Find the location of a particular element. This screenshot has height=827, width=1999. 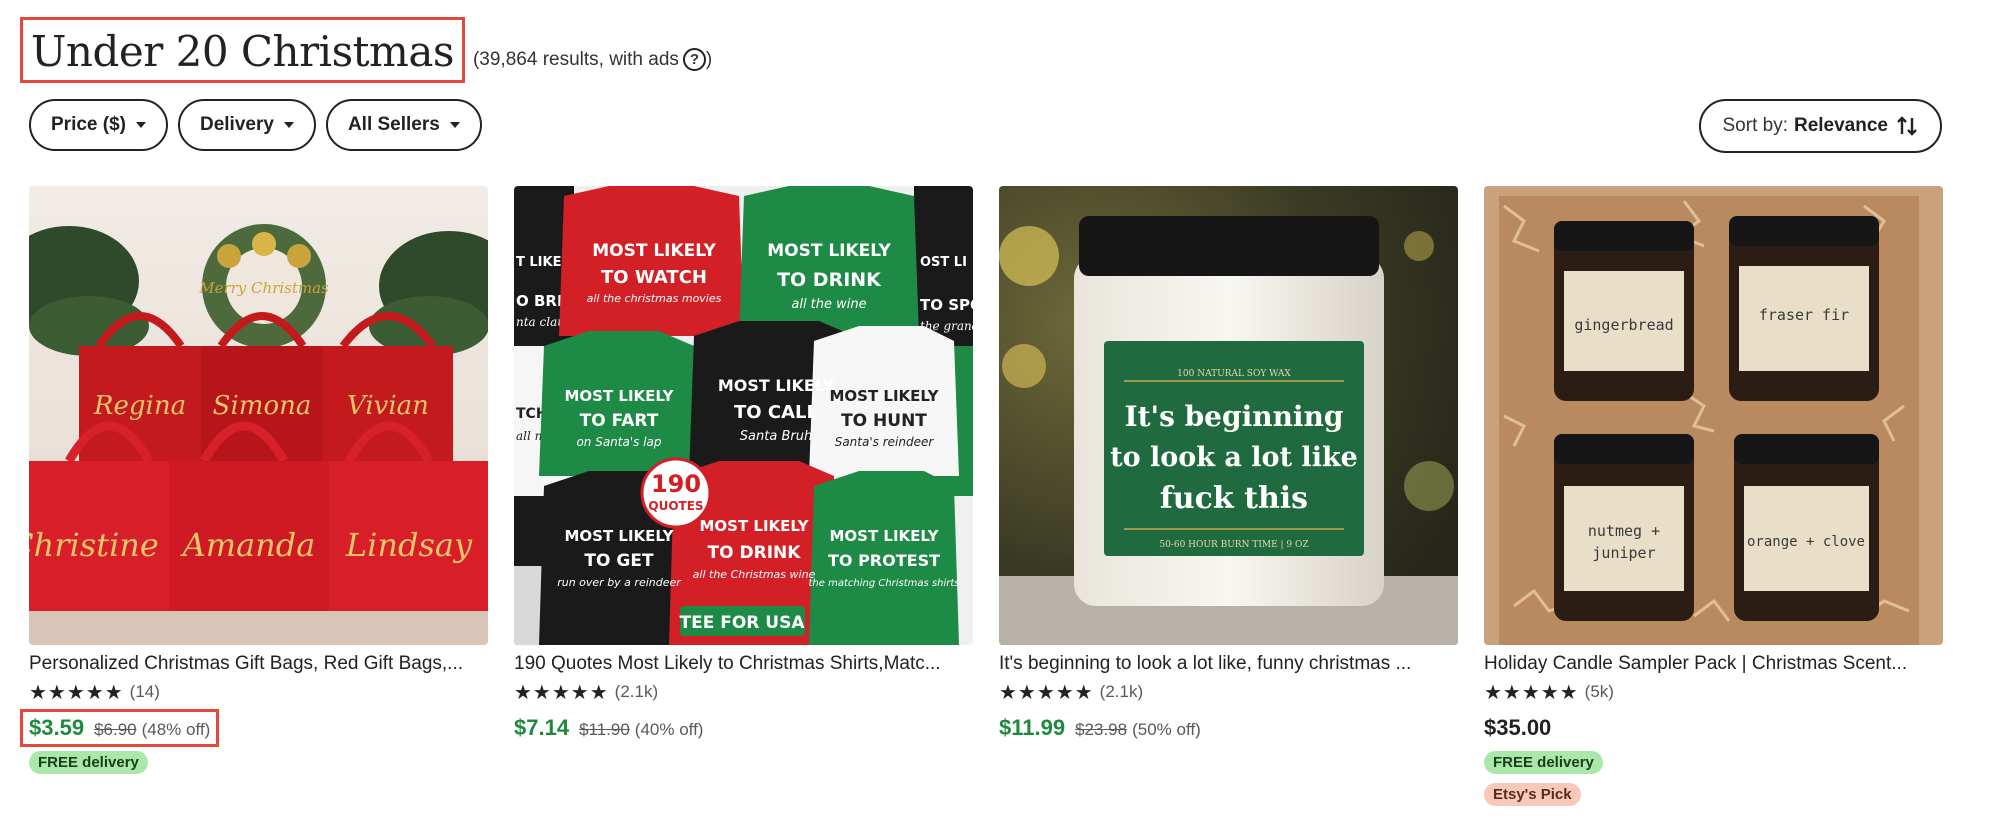

price: $35.00 is located at coordinates (1518, 727).